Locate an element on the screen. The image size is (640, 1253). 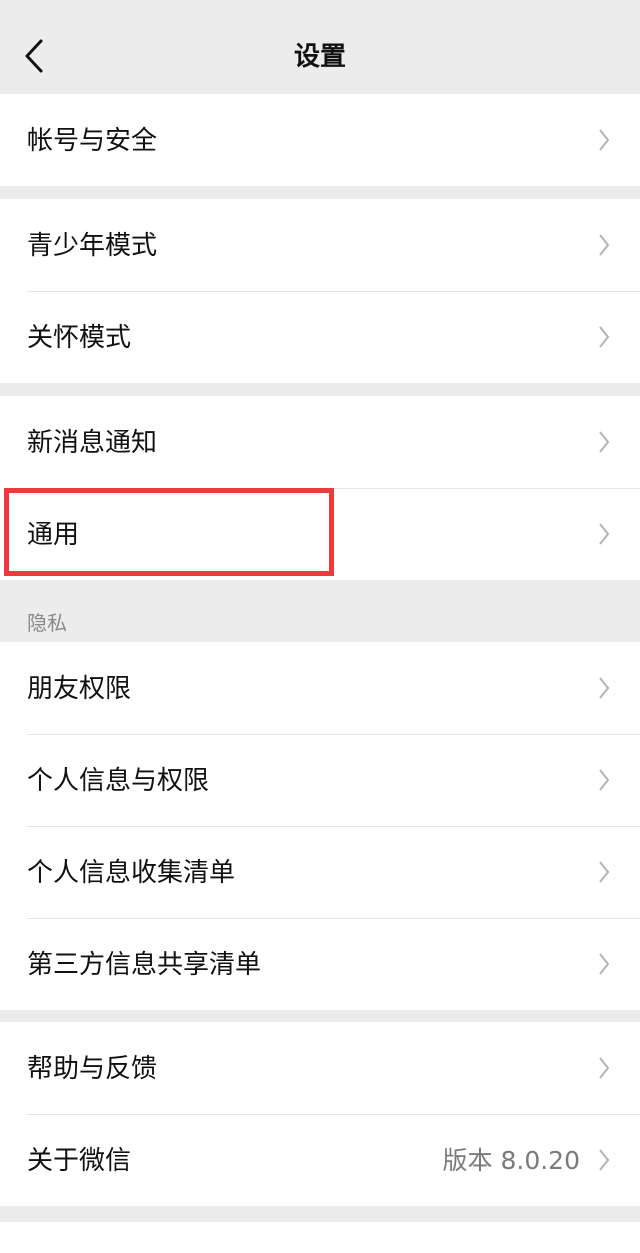
settings-item-label: 青少年模式 is located at coordinates (92, 246).